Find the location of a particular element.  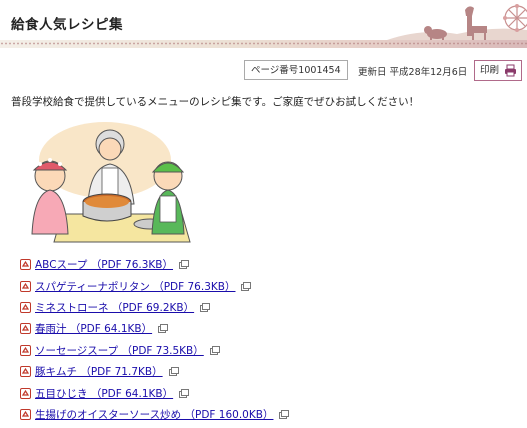

recipe-link: ミネストローネ （PDF 69.2KB） is located at coordinates (114, 307).